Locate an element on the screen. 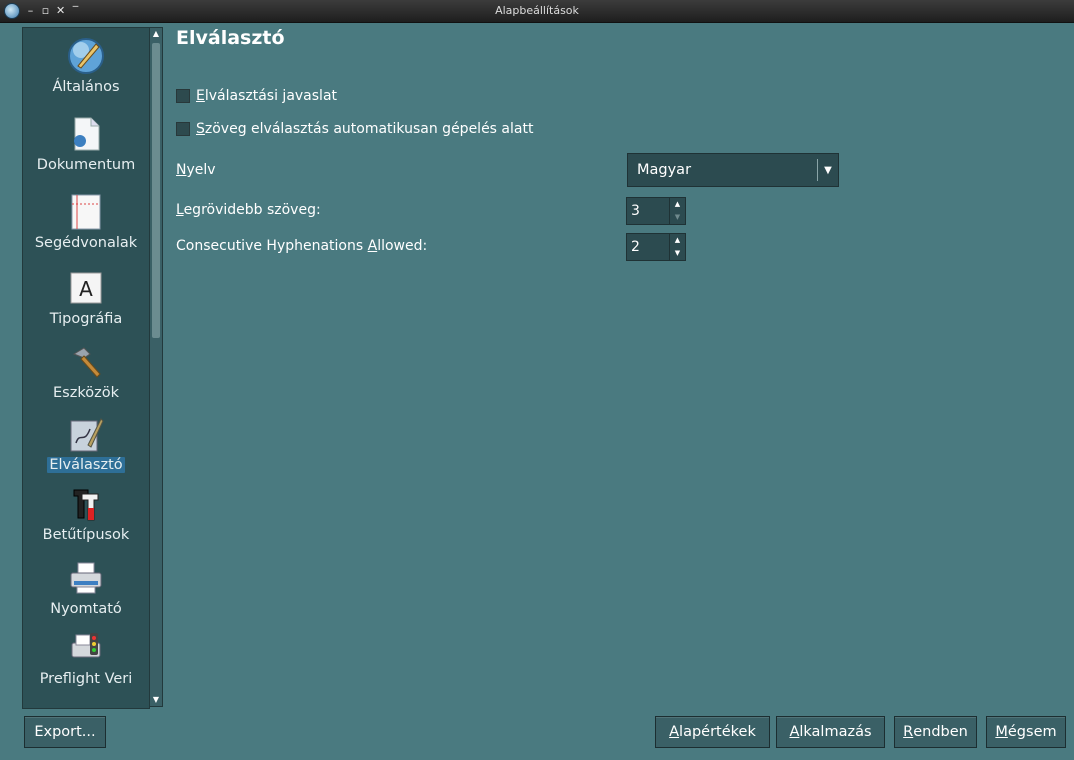 This screenshot has width=1074, height=760. sidebar-item-label: Általános is located at coordinates (86, 87).